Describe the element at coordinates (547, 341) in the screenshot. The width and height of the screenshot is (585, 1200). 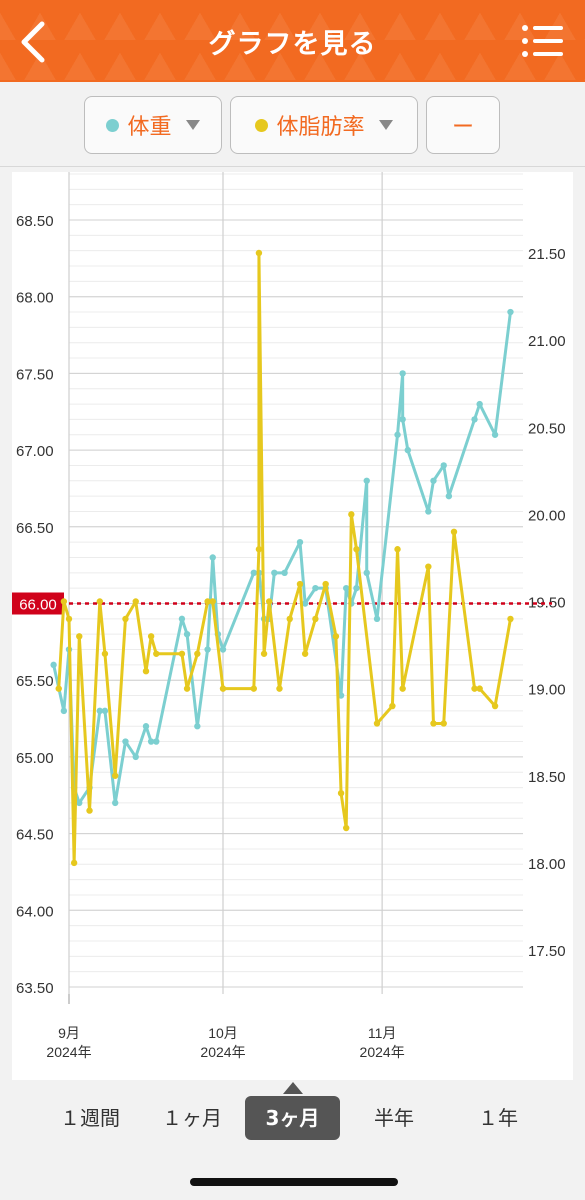
I see `y-right-tick-label: 21.00` at that location.